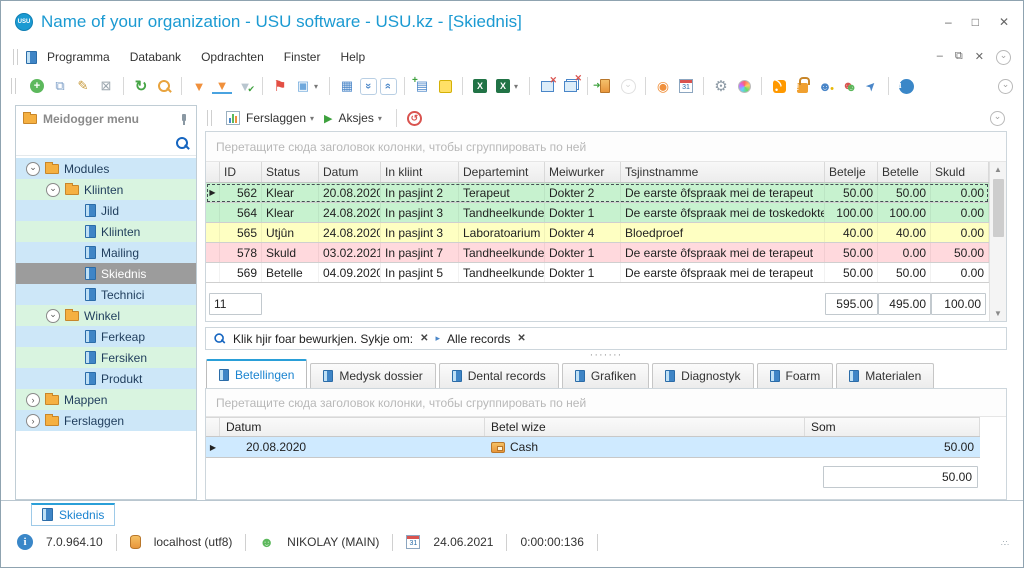 The width and height of the screenshot is (1024, 568). What do you see at coordinates (106, 420) in the screenshot?
I see `tree-item-ferslaggen: Ferslaggen` at bounding box center [106, 420].